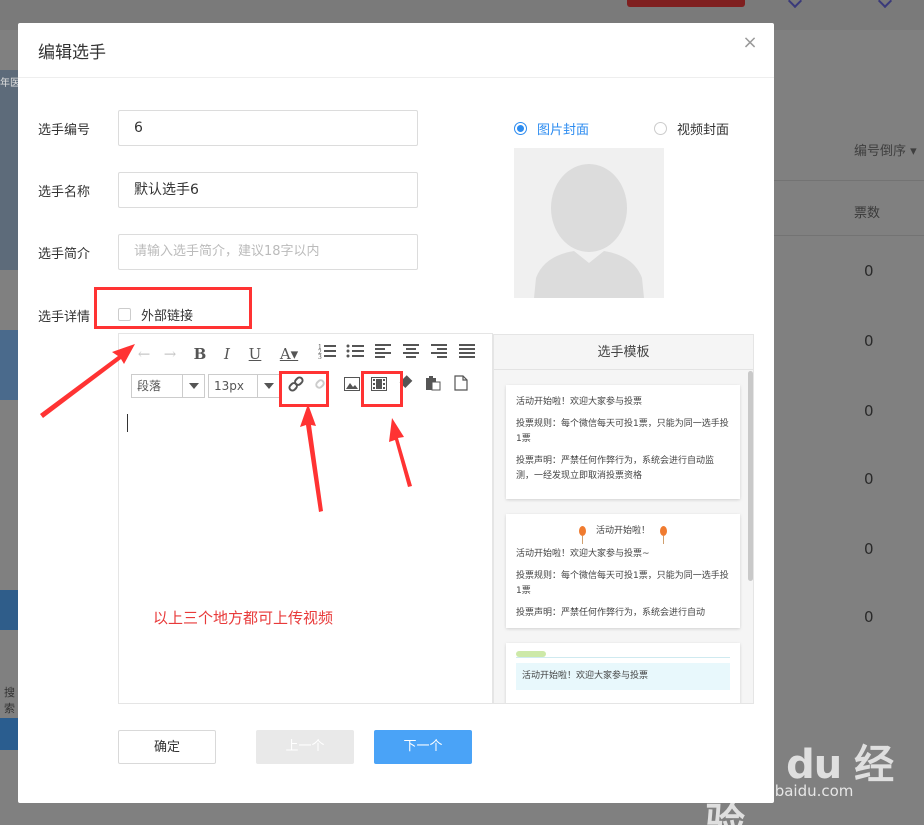 The image size is (924, 825). What do you see at coordinates (226, 428) in the screenshot?
I see `annotation-arrows` at bounding box center [226, 428].